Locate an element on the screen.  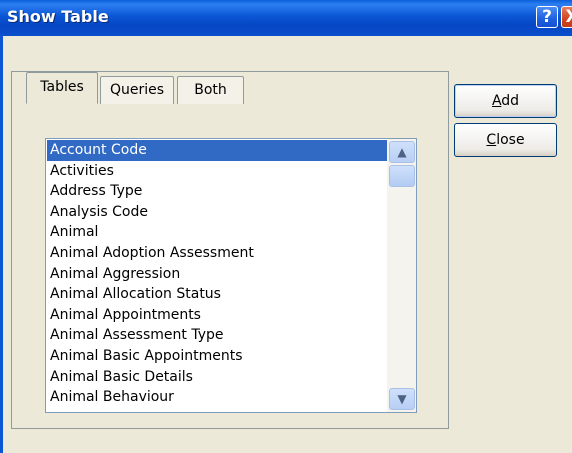
tab-both: Both is located at coordinates (210, 90).